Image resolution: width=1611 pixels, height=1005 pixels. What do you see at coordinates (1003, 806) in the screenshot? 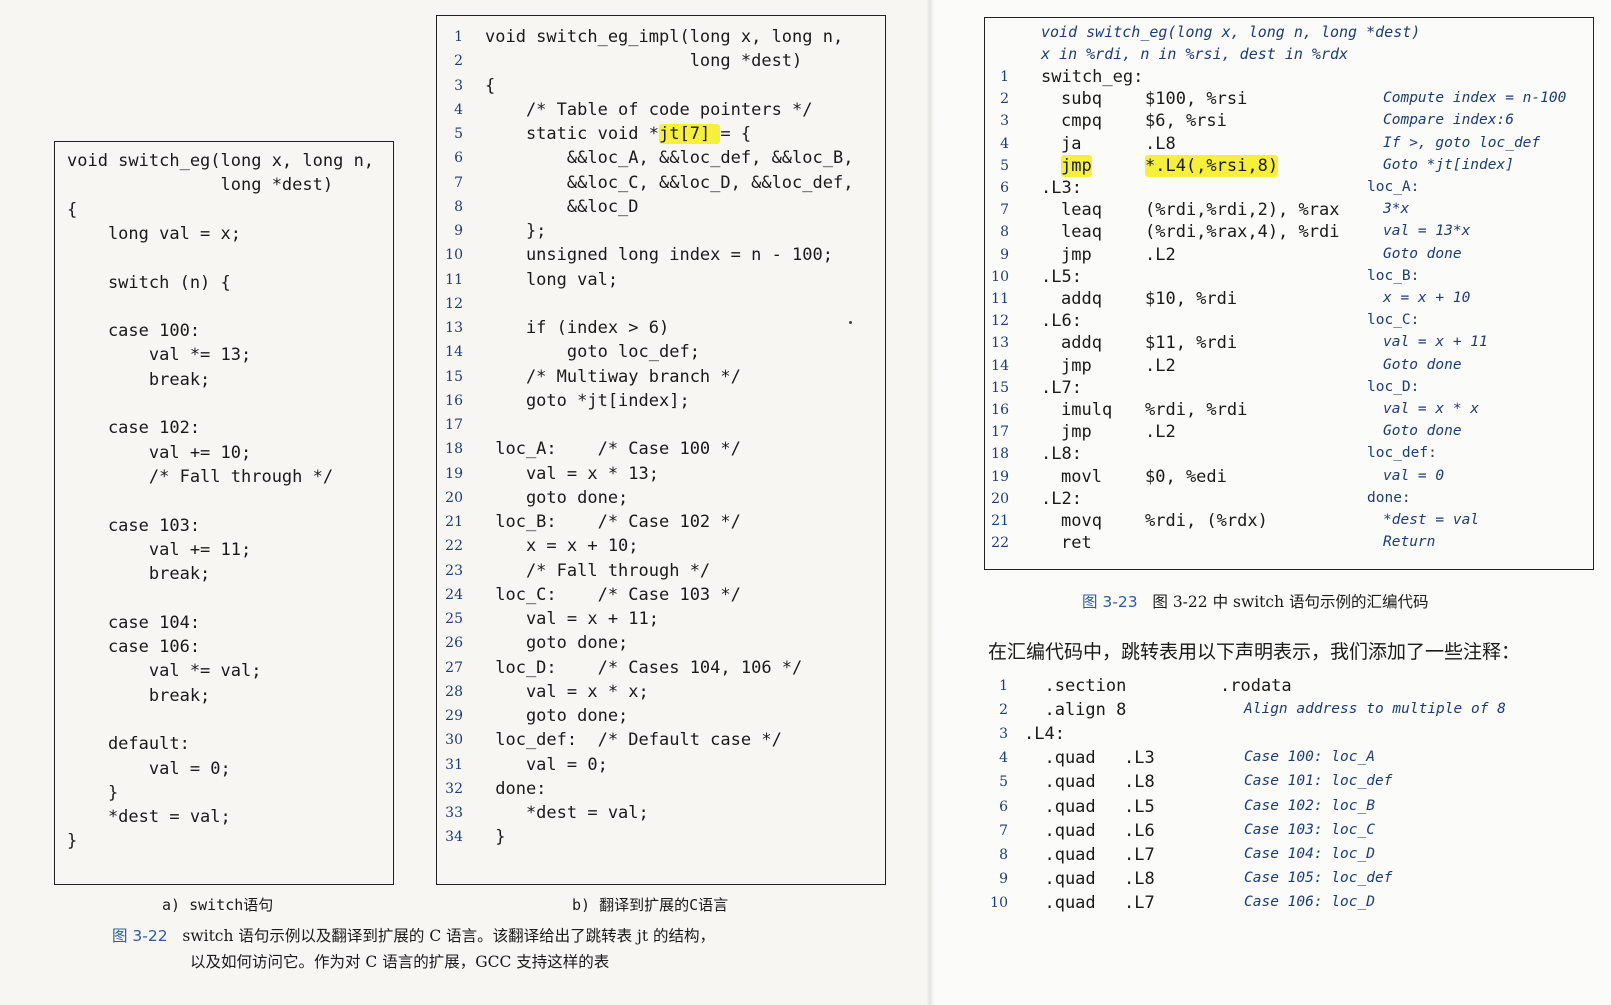
I see `line-number: 6` at bounding box center [1003, 806].